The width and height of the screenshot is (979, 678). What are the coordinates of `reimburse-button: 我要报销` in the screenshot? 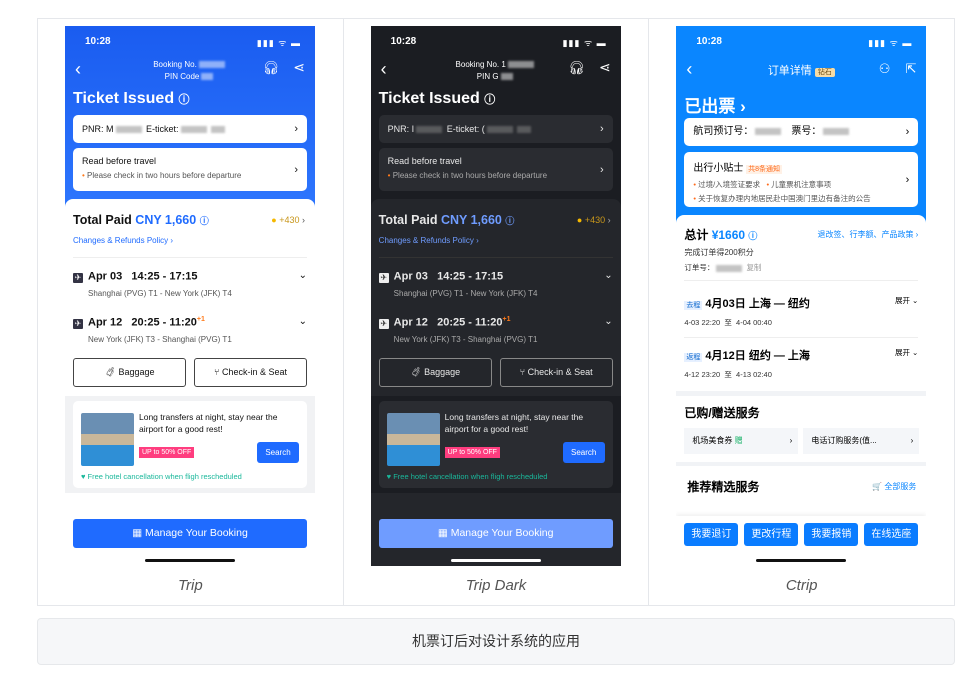 It's located at (831, 534).